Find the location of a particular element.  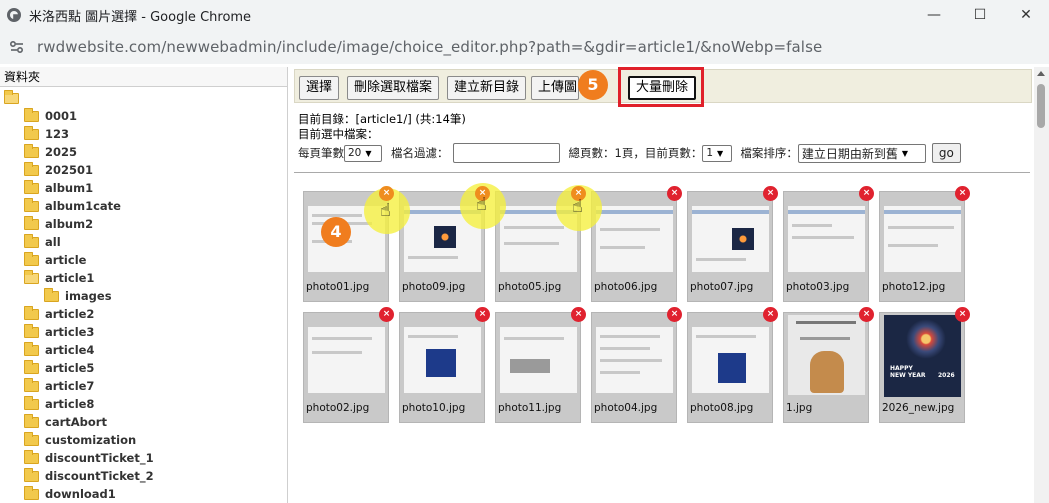

delete-selected-button: 刪除選取檔案 is located at coordinates (393, 88).